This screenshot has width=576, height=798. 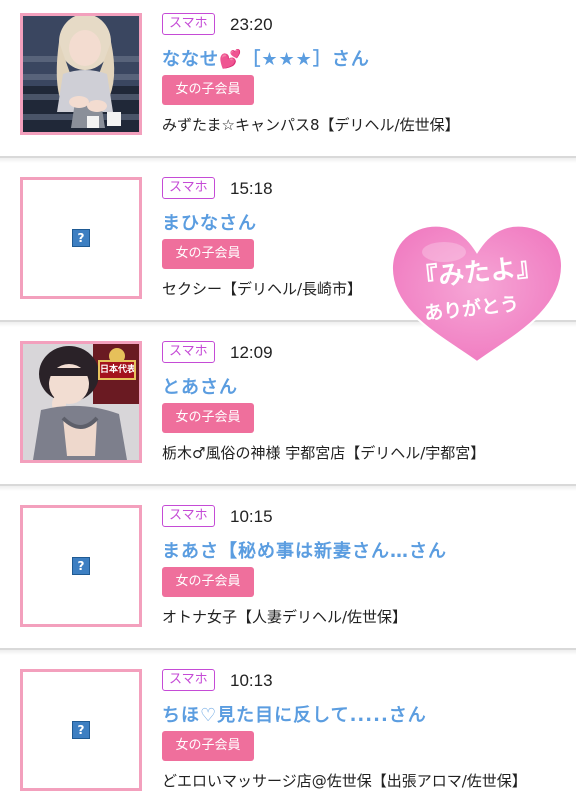 I want to click on profile-photo-image, so click(x=81, y=74).